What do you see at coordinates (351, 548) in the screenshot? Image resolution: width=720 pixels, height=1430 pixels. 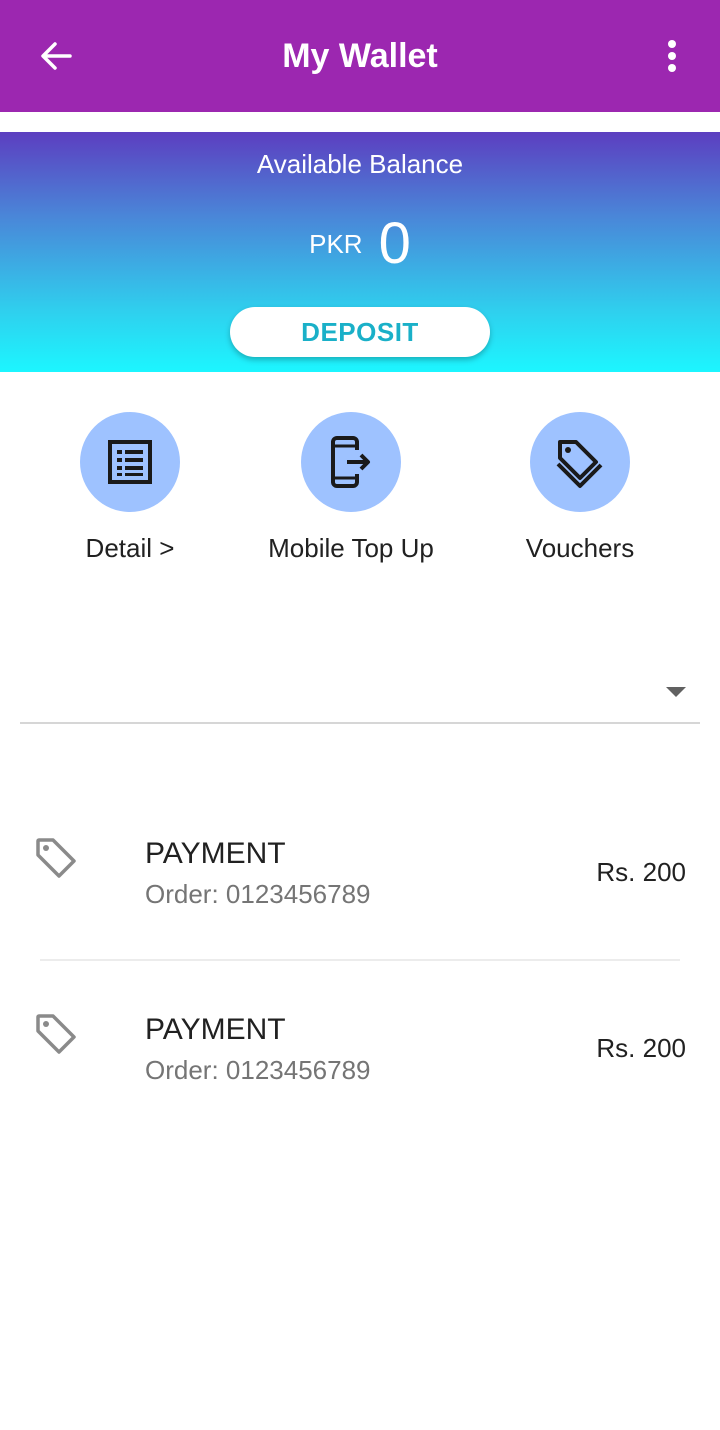 I see `mobile-top-up-label: Mobile Top Up` at bounding box center [351, 548].